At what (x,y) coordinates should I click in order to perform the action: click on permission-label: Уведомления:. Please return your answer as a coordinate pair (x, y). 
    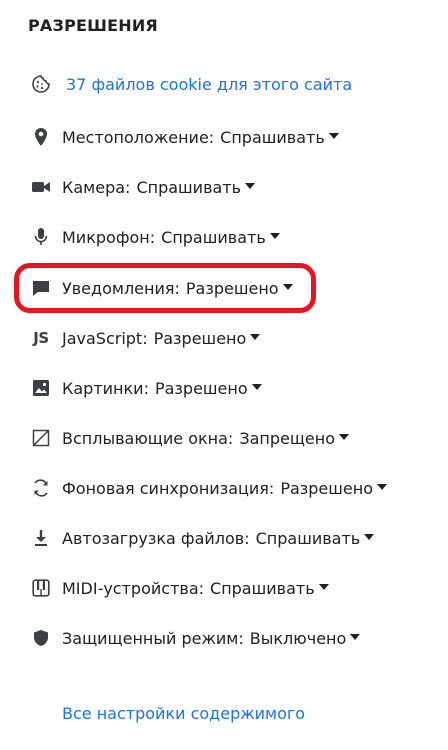
    Looking at the image, I should click on (121, 288).